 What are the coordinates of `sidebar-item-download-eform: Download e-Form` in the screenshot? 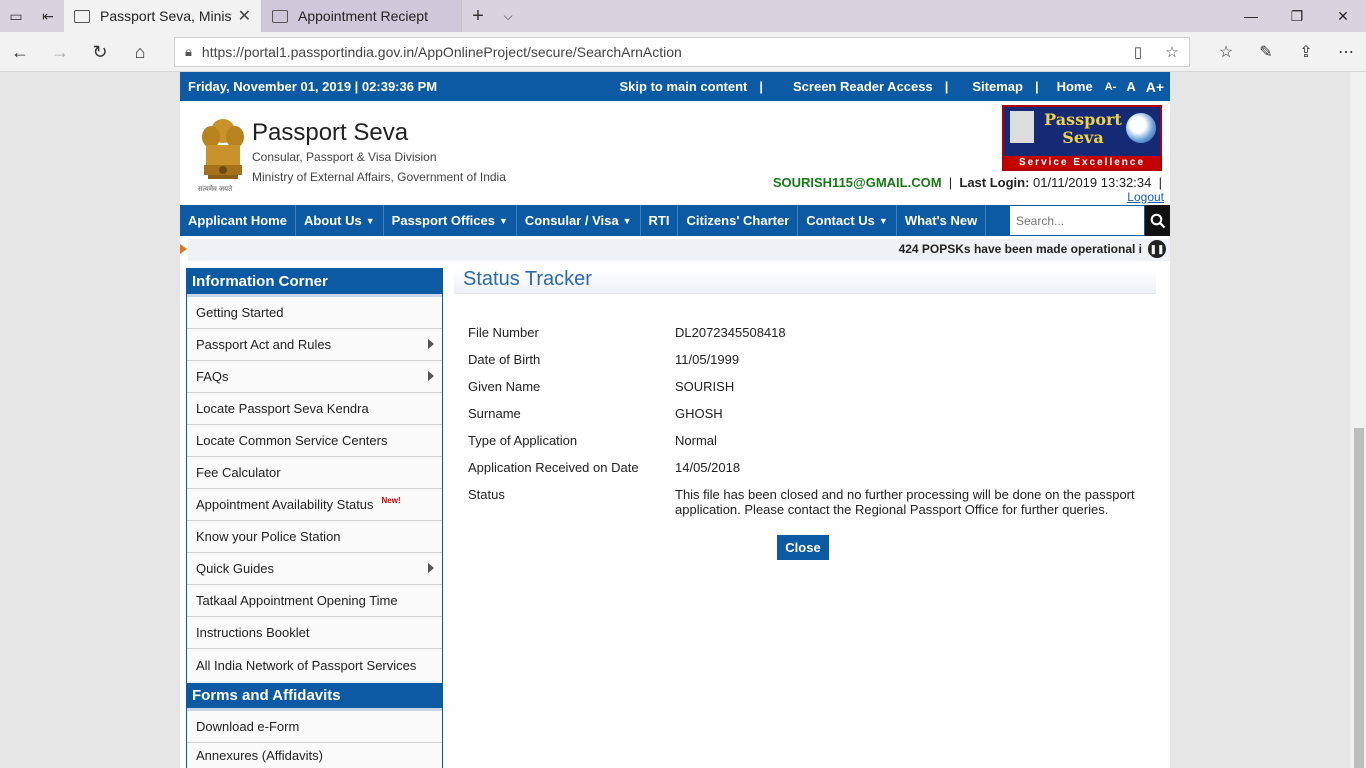 It's located at (314, 727).